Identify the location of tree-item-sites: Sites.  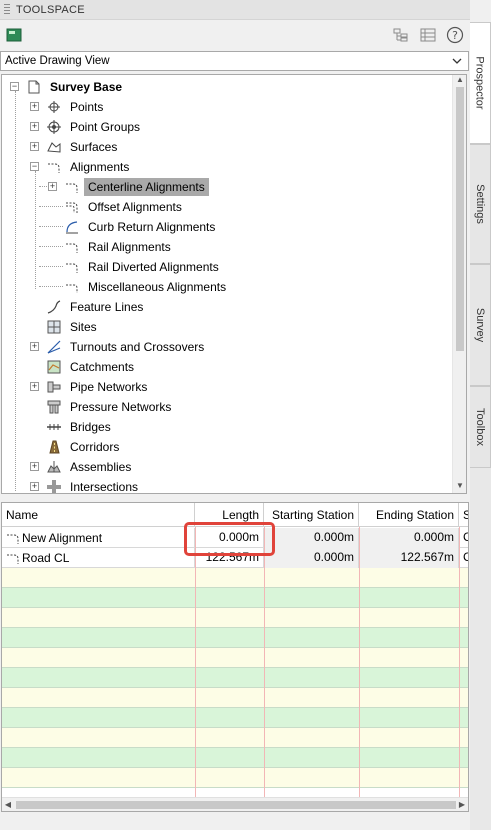
(73, 327).